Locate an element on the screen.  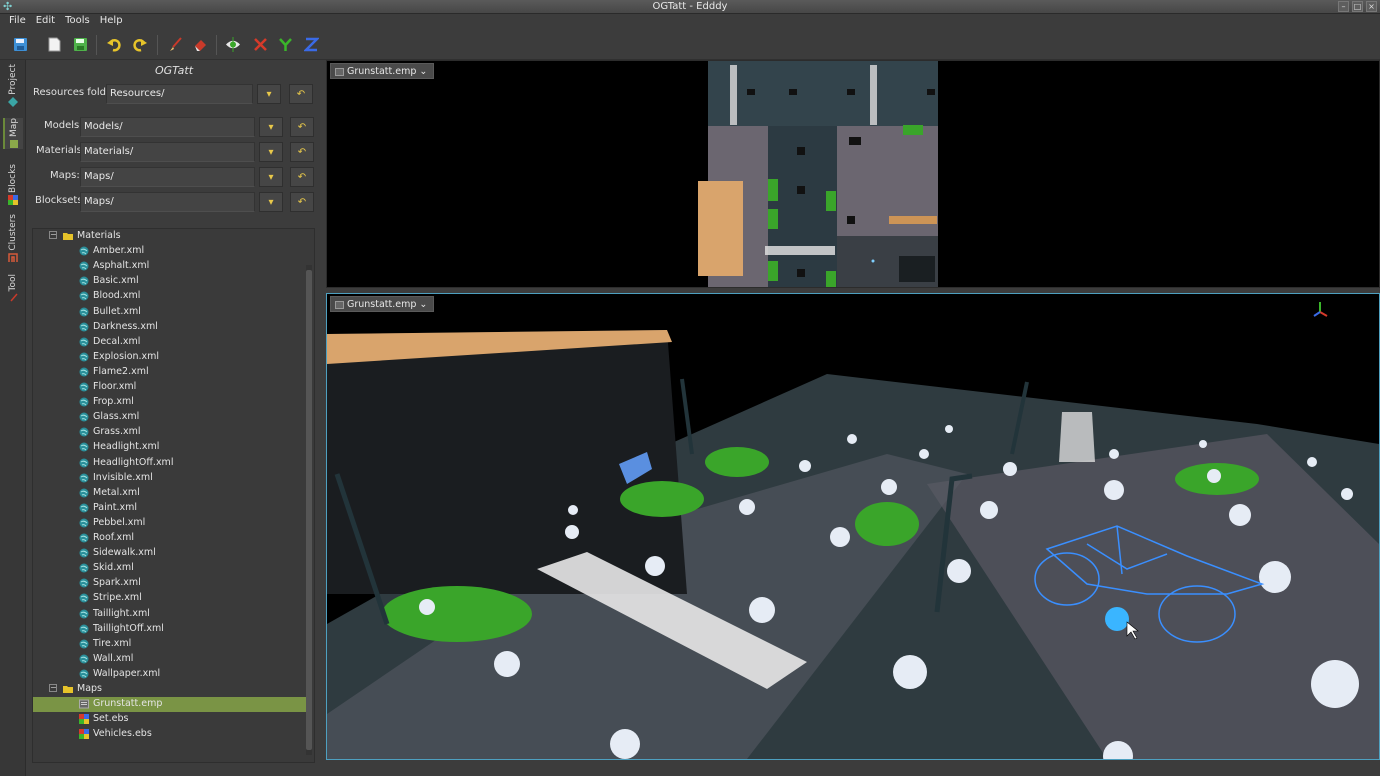
tree-item-material: Flame2.xml is located at coordinates (169, 372).